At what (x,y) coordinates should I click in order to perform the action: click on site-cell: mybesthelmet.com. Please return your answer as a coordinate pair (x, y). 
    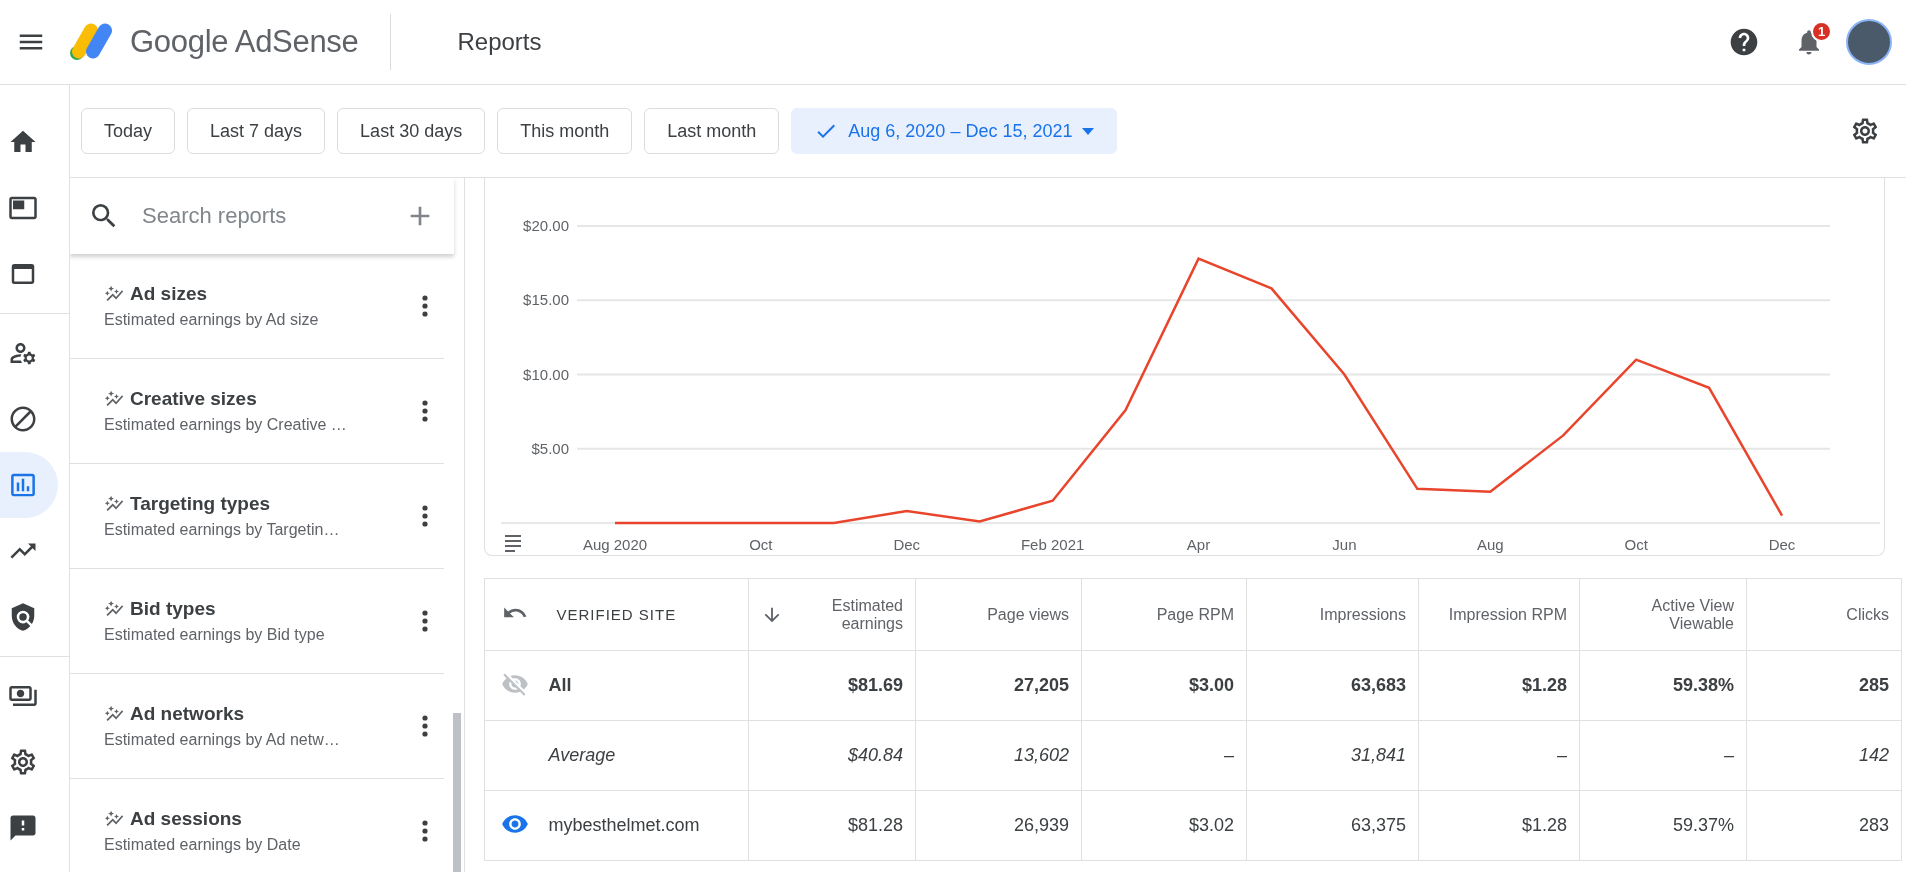
    Looking at the image, I should click on (646, 825).